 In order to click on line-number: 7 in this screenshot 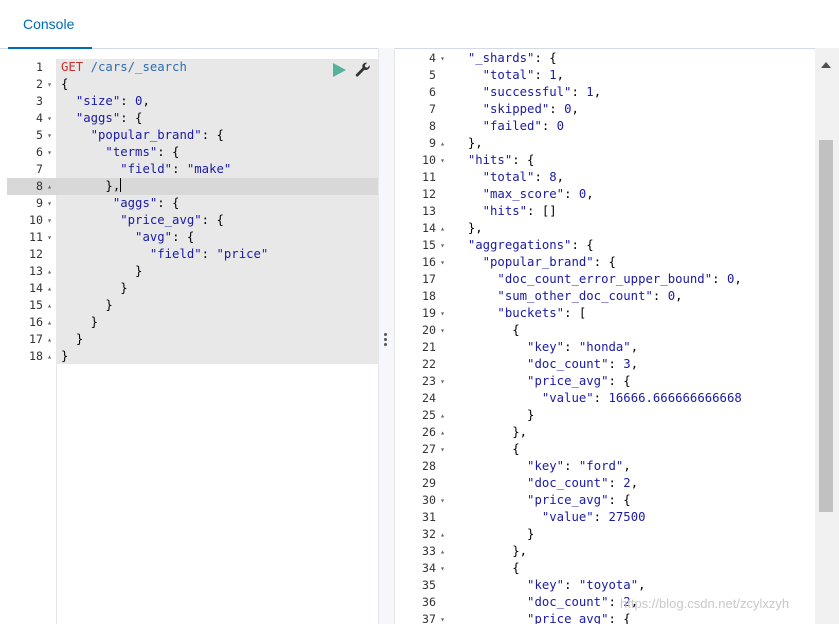, I will do `click(432, 109)`.